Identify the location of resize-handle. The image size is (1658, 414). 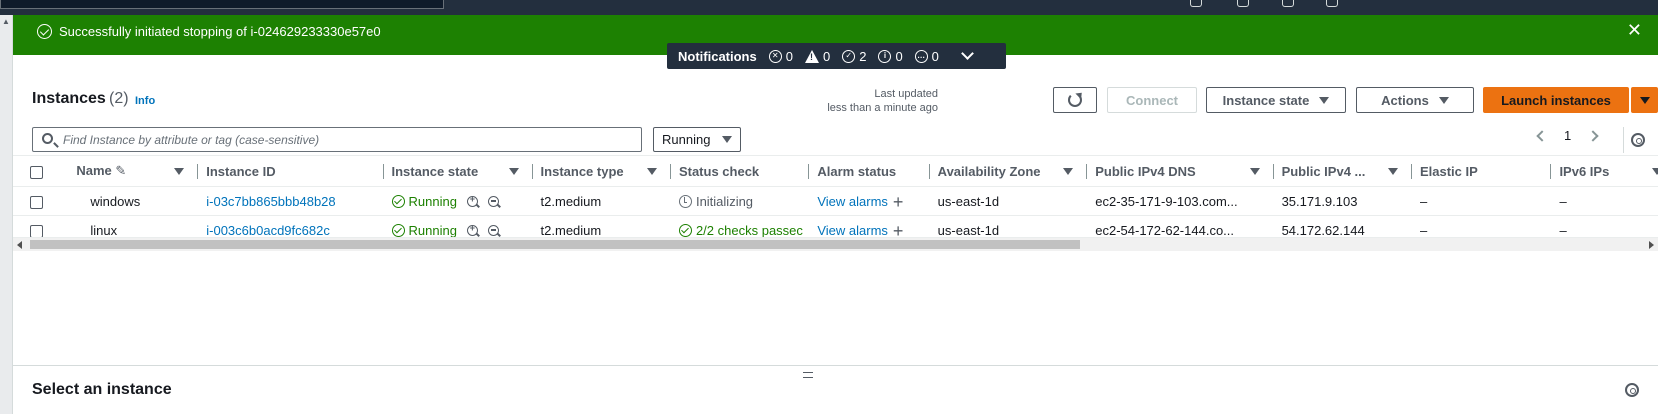
(808, 375).